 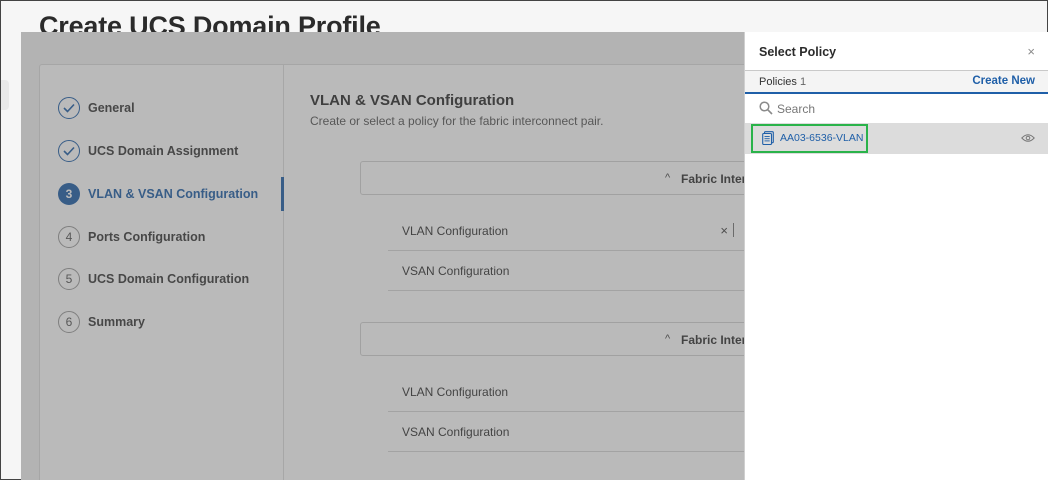 What do you see at coordinates (766, 108) in the screenshot?
I see `search-icon` at bounding box center [766, 108].